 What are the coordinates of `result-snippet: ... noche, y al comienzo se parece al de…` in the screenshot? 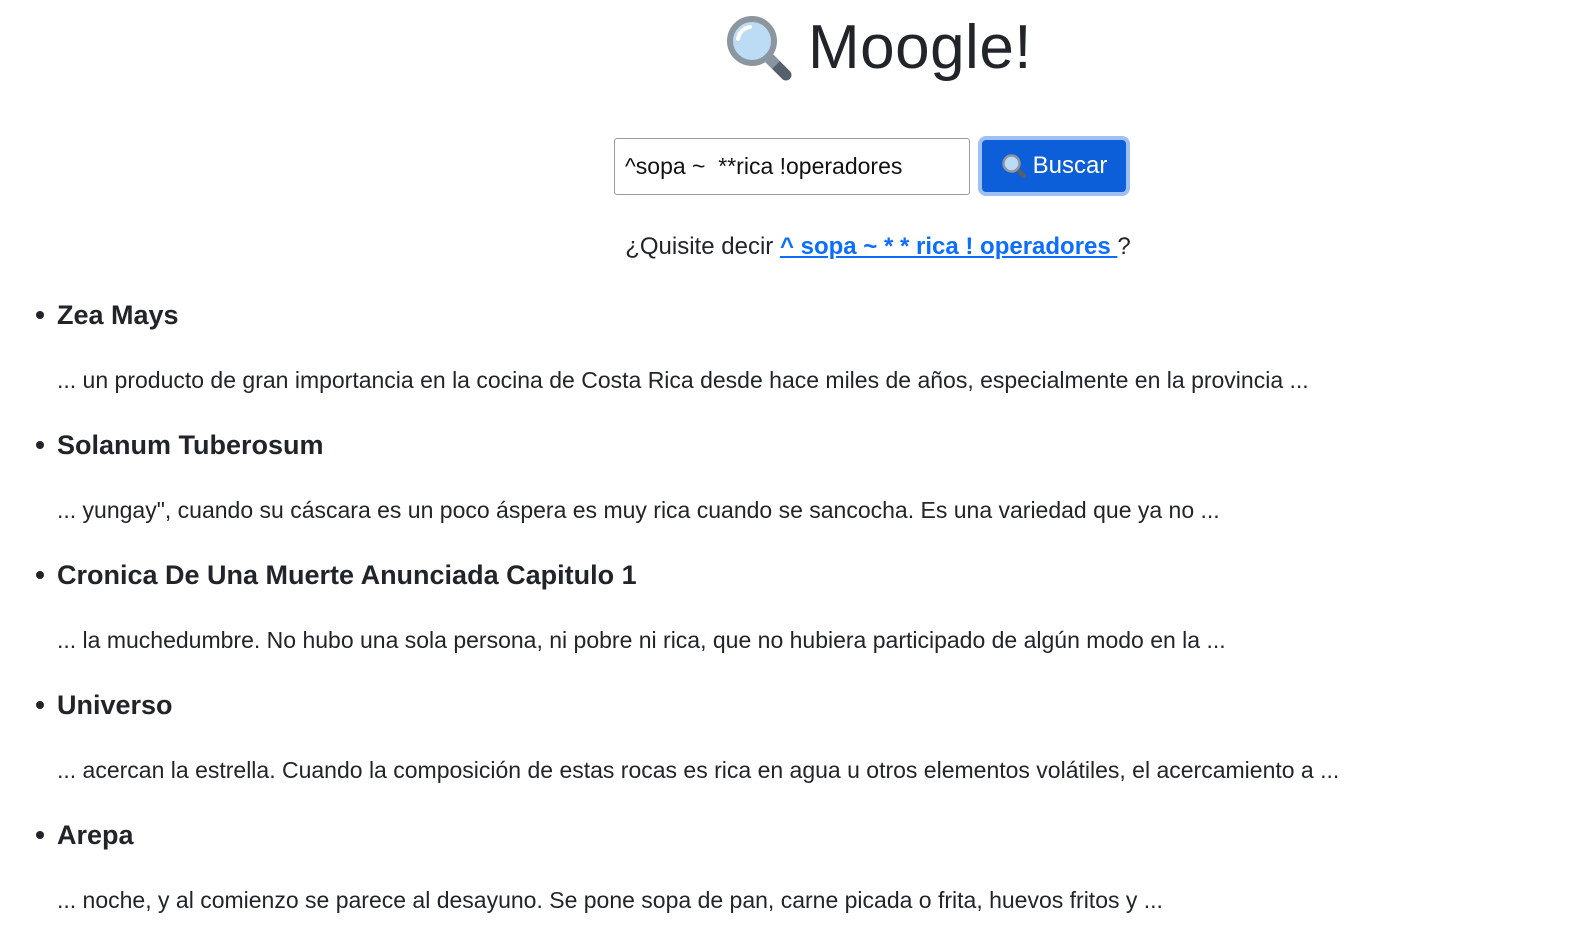 It's located at (610, 900).